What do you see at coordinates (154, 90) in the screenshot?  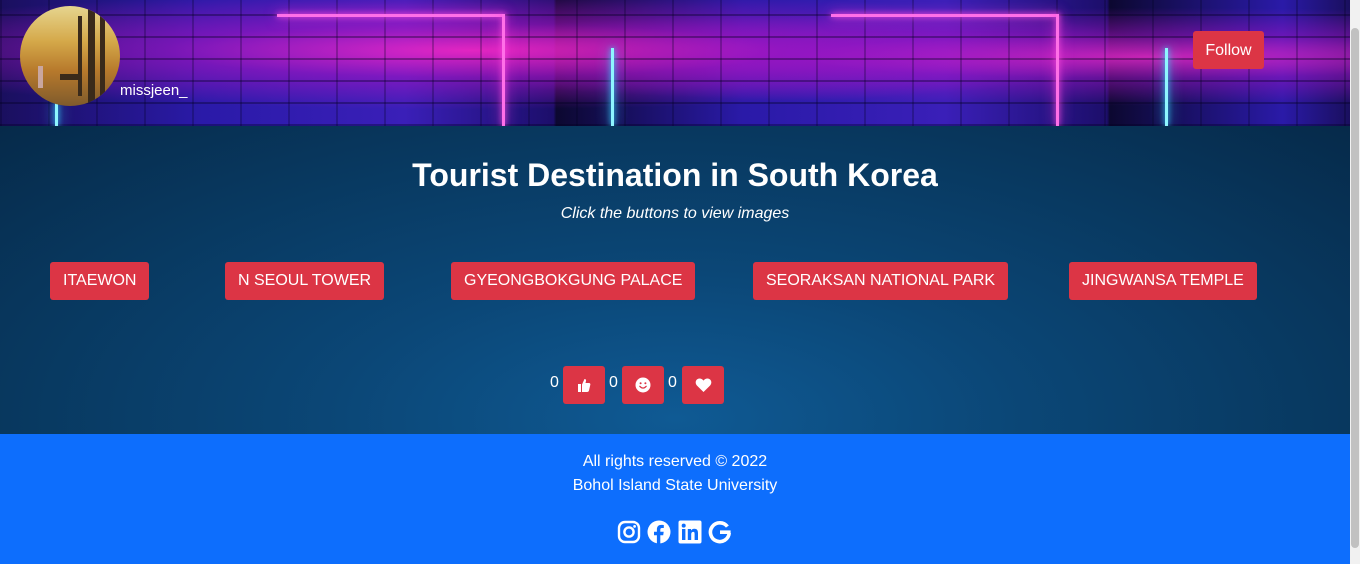 I see `username: missjeen_` at bounding box center [154, 90].